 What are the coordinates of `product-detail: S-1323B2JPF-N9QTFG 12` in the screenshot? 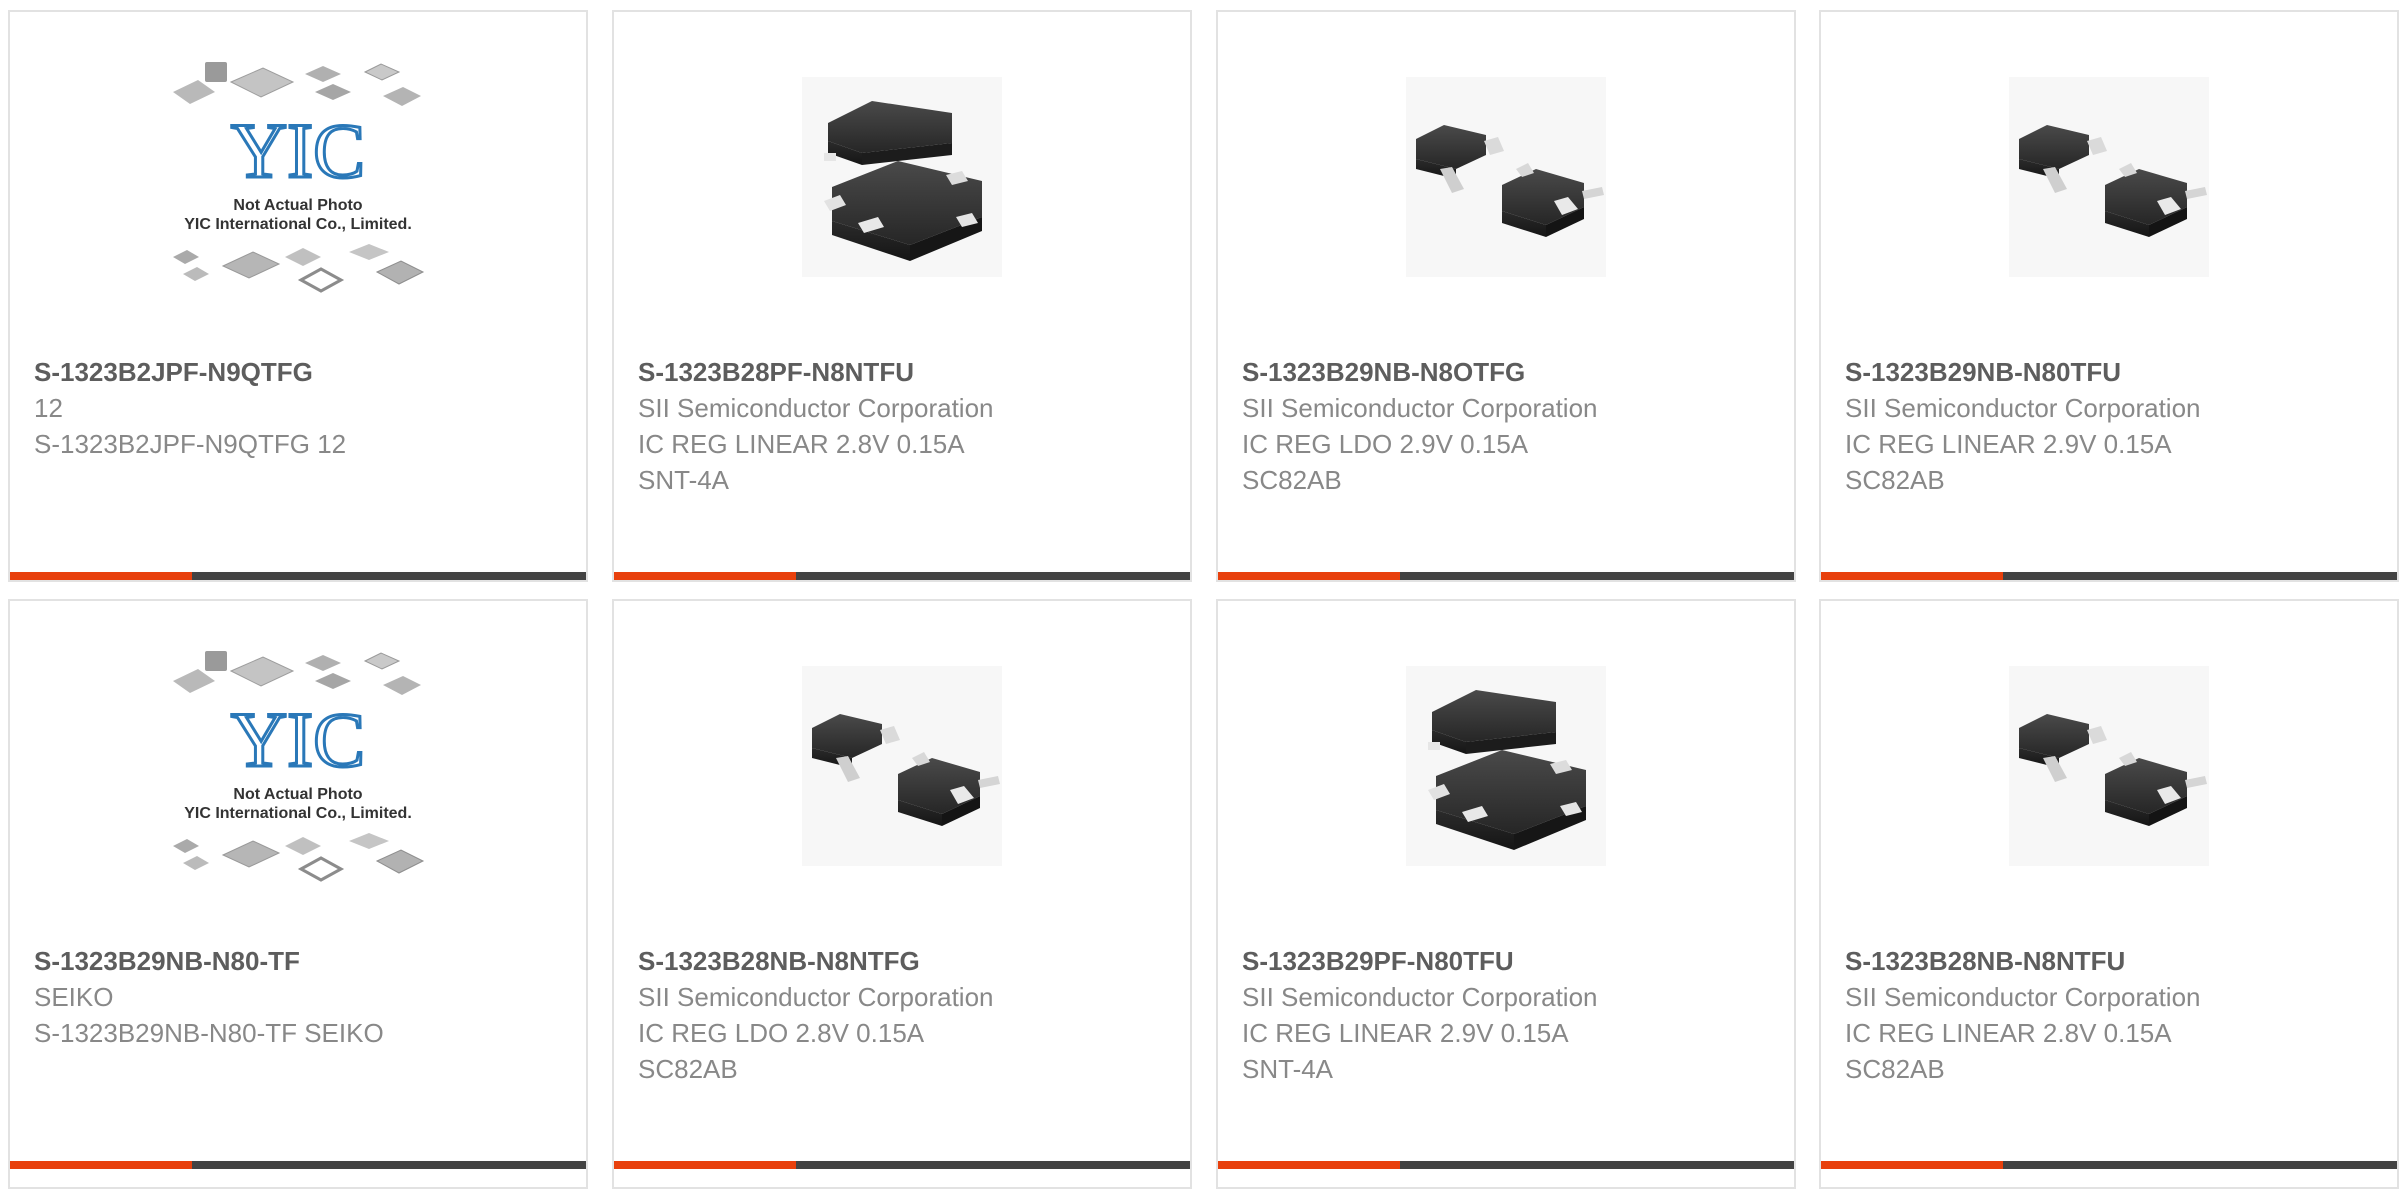 It's located at (190, 444).